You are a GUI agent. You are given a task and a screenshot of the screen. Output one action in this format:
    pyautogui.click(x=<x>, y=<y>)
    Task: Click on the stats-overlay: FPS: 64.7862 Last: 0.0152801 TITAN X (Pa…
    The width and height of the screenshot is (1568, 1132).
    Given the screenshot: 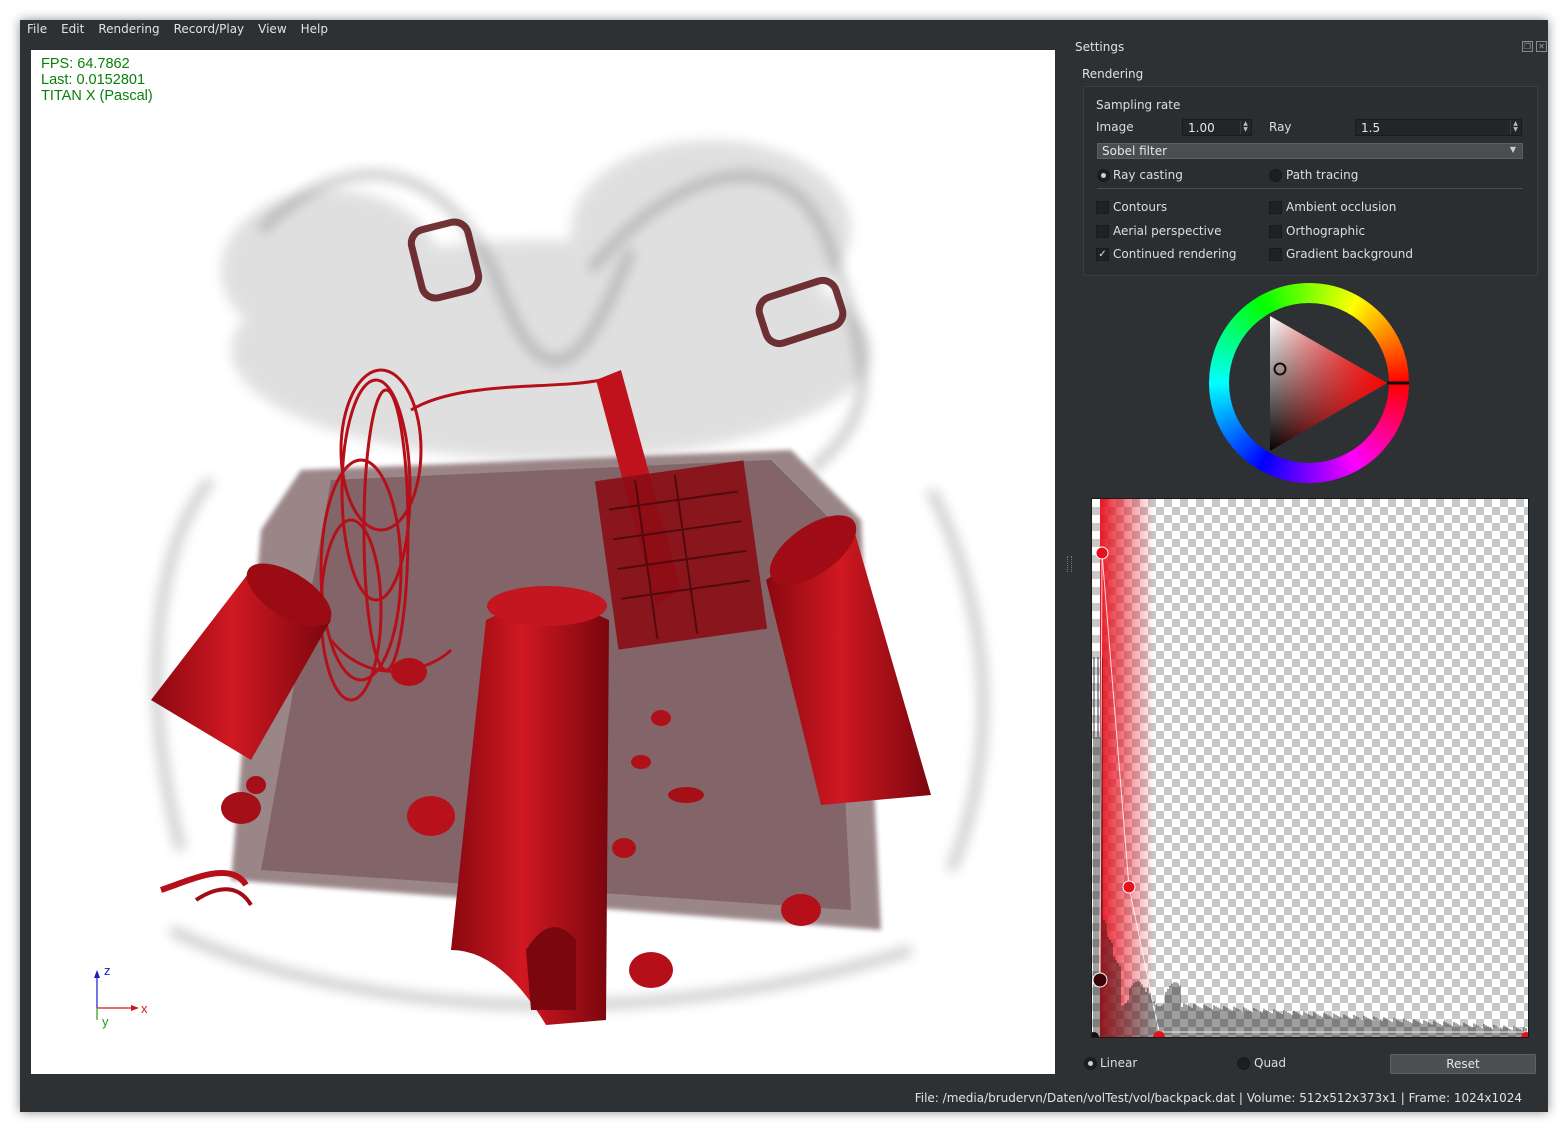 What is the action you would take?
    pyautogui.click(x=97, y=80)
    